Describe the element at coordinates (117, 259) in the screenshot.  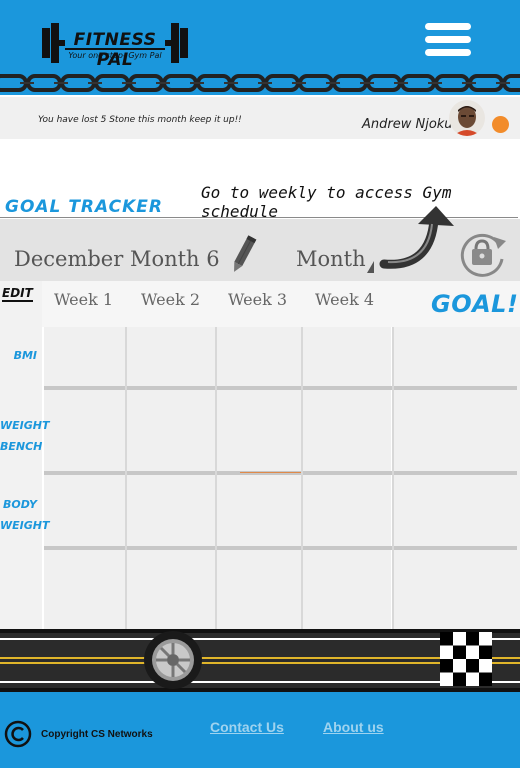
I see `month-title: December Month 6` at that location.